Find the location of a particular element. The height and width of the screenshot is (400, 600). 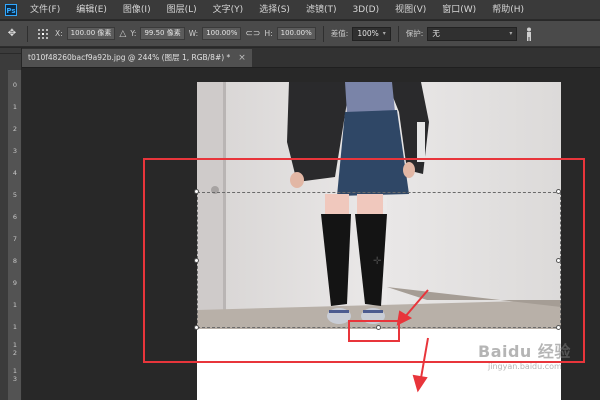

link-icon: ⊂⊃ is located at coordinates (252, 34).